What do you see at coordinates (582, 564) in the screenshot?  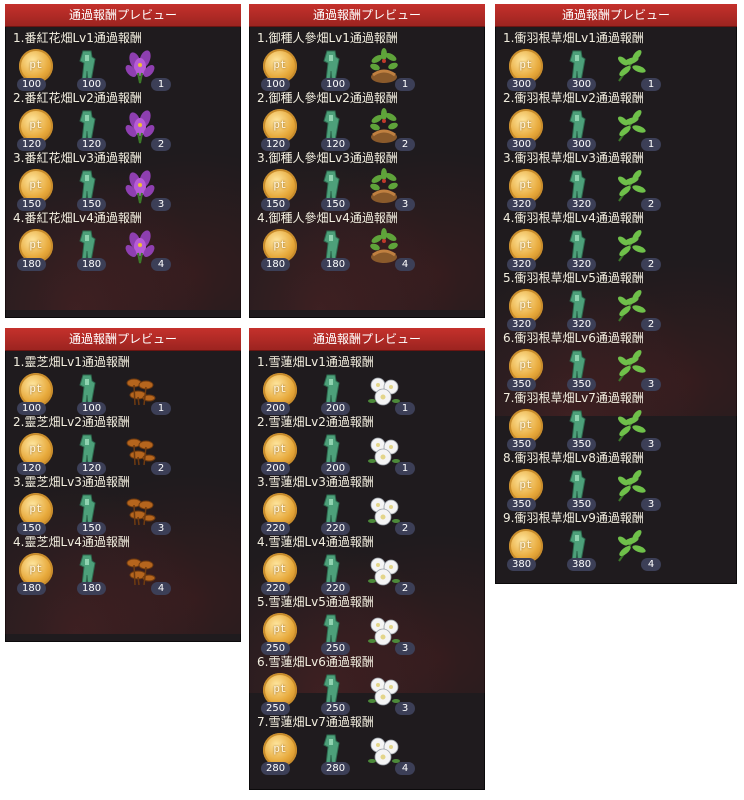 I see `ticket-amount: 380` at bounding box center [582, 564].